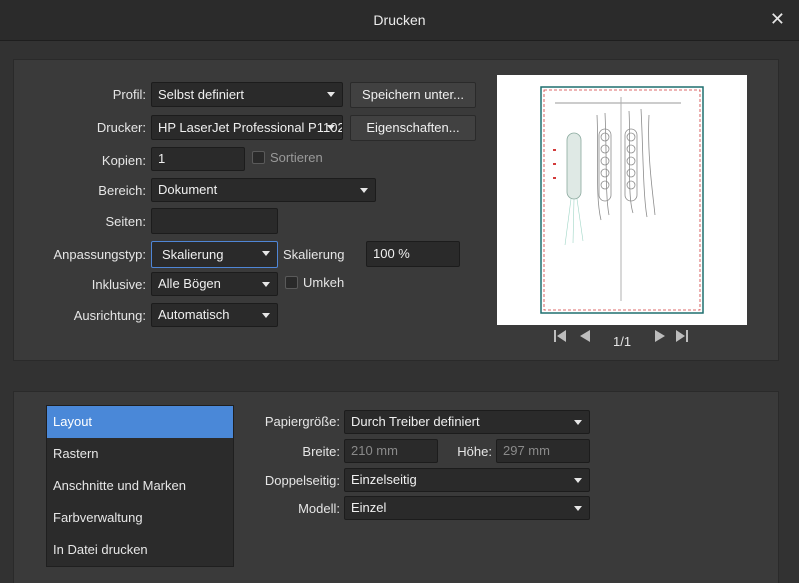  Describe the element at coordinates (129, 94) in the screenshot. I see `profile-label: Profil:` at that location.